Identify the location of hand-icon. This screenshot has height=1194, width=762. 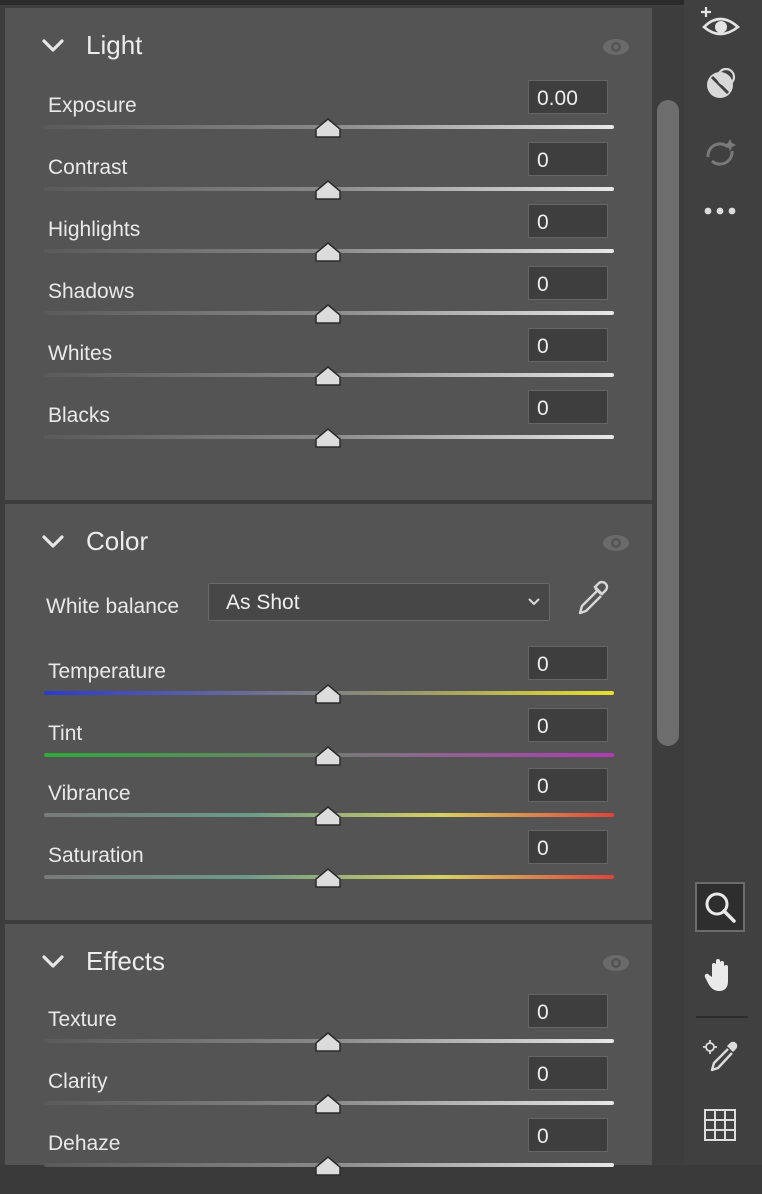
(720, 975).